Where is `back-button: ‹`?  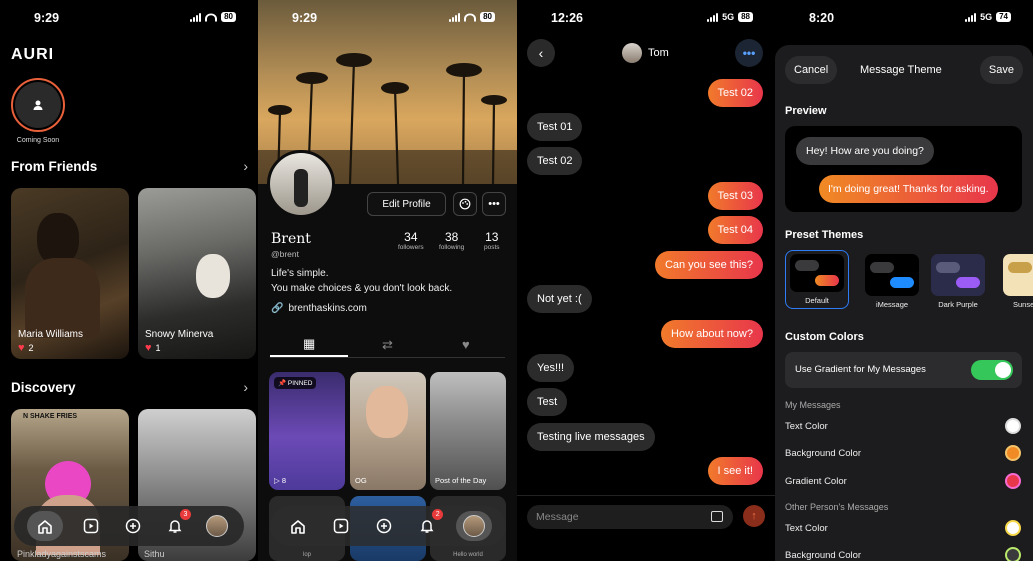 back-button: ‹ is located at coordinates (541, 53).